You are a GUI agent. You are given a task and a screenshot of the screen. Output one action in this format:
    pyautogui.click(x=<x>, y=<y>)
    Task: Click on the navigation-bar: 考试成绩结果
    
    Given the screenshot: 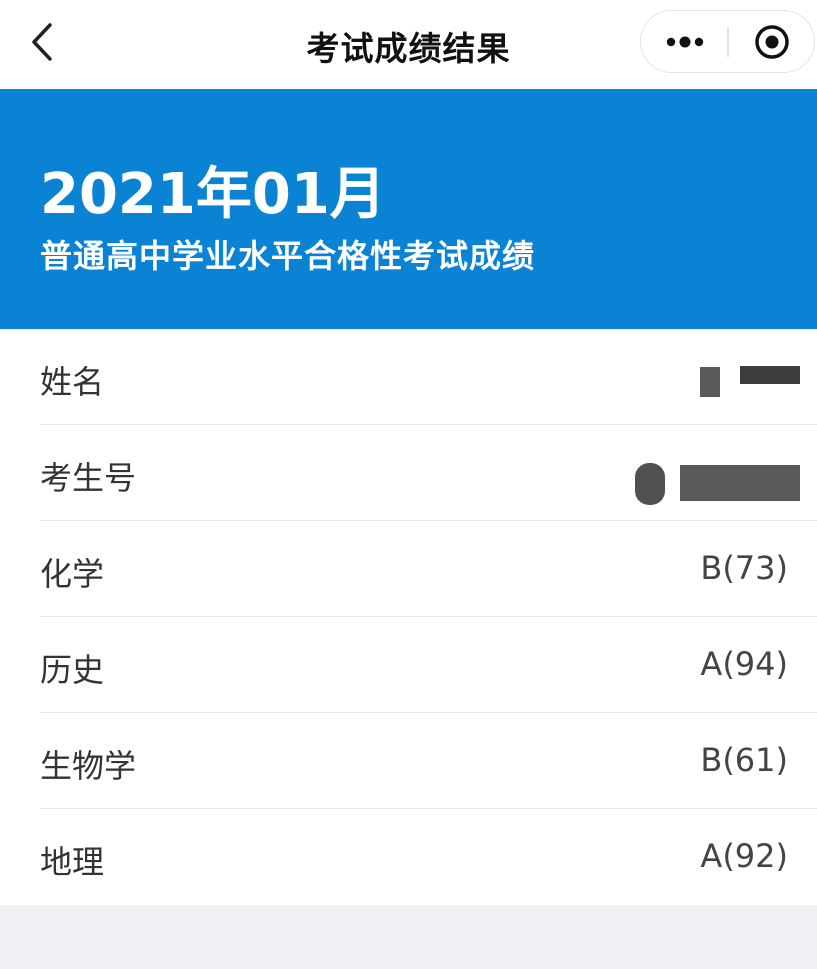 What is the action you would take?
    pyautogui.click(x=408, y=44)
    